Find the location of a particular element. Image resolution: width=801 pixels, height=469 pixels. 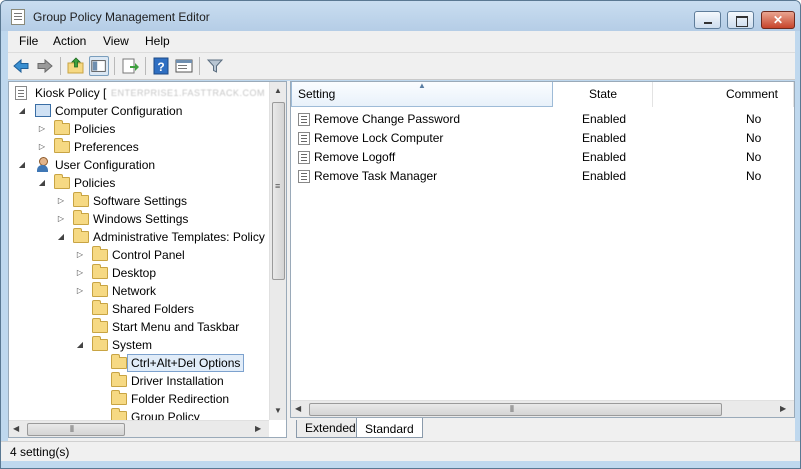

forward-arrow-icon is located at coordinates (45, 66).